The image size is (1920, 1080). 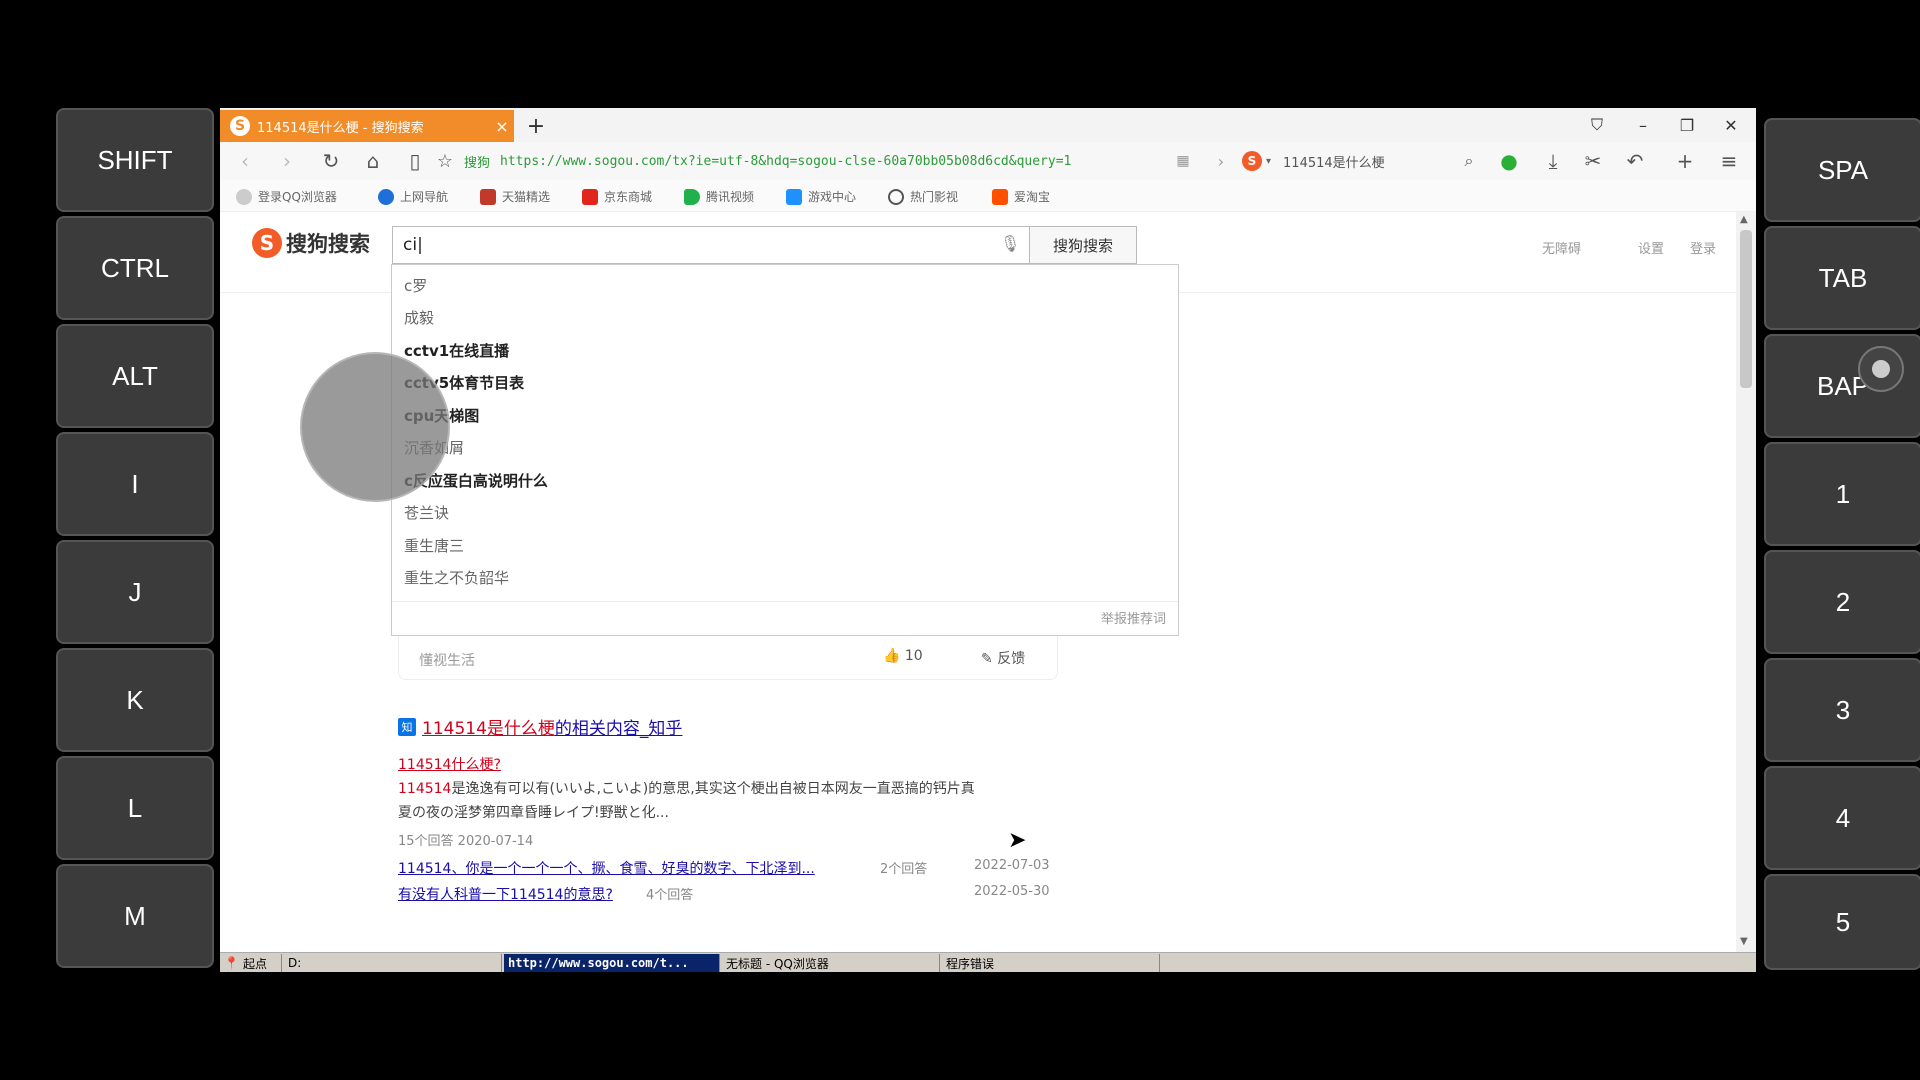 I want to click on bookmark-item: 天猫精选, so click(x=515, y=196).